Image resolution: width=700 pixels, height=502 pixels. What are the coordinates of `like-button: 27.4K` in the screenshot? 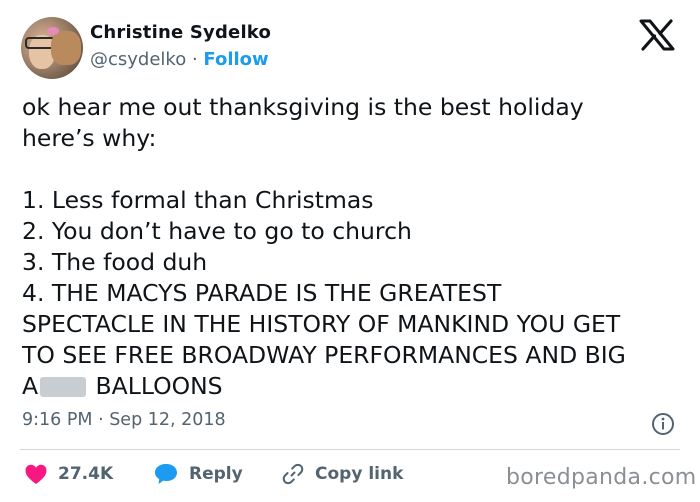 It's located at (68, 474).